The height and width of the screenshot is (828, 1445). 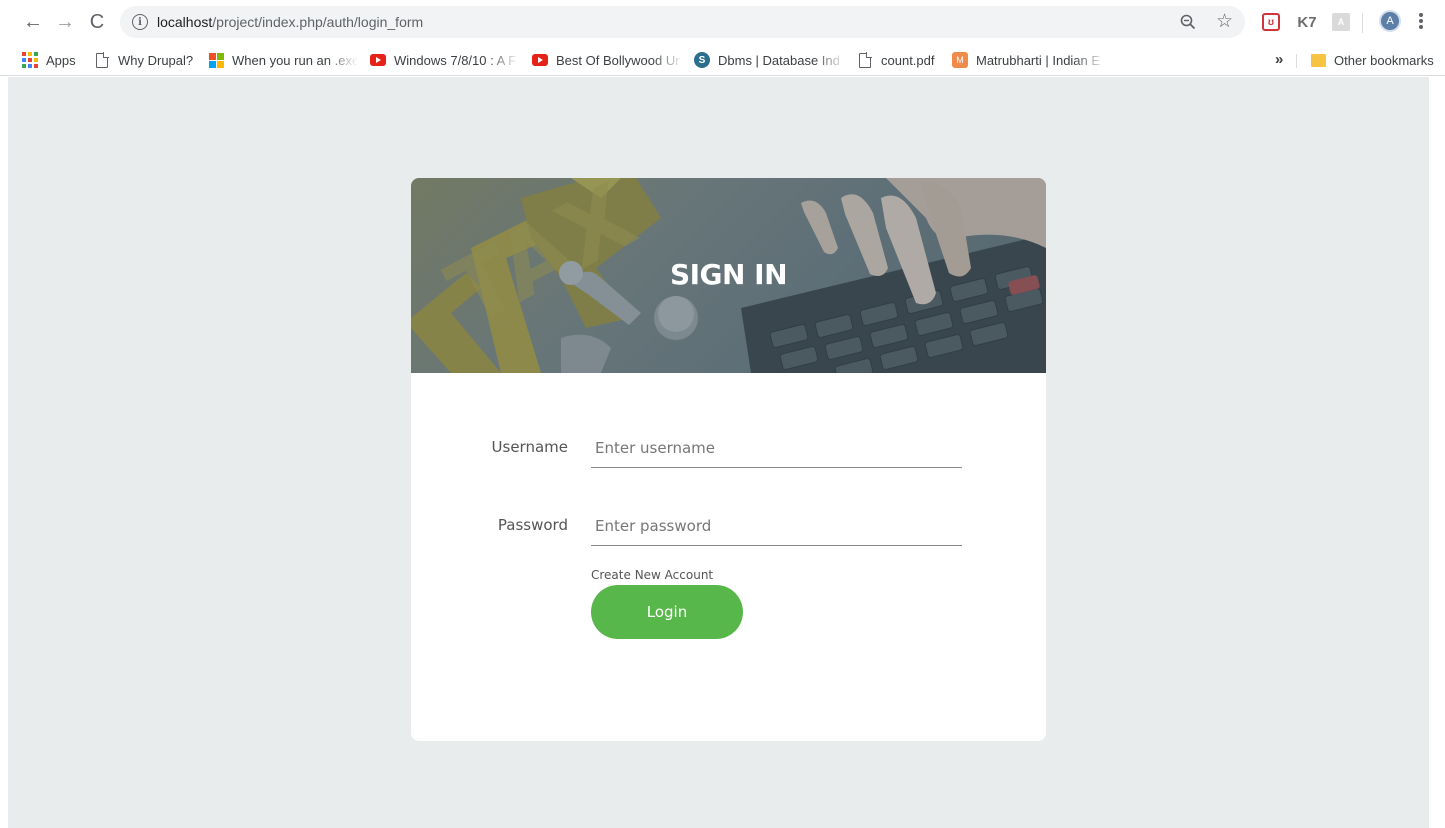 What do you see at coordinates (1188, 22) in the screenshot?
I see `zoom-icon` at bounding box center [1188, 22].